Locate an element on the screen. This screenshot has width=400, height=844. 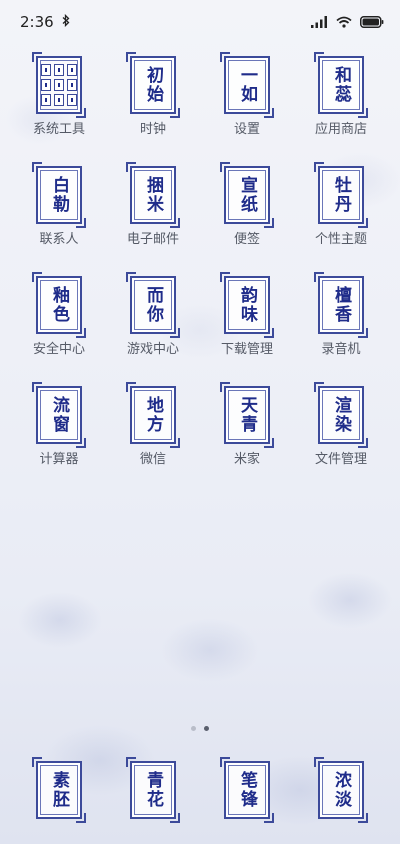
app-icon: 浓淡 is located at coordinates (341, 790).